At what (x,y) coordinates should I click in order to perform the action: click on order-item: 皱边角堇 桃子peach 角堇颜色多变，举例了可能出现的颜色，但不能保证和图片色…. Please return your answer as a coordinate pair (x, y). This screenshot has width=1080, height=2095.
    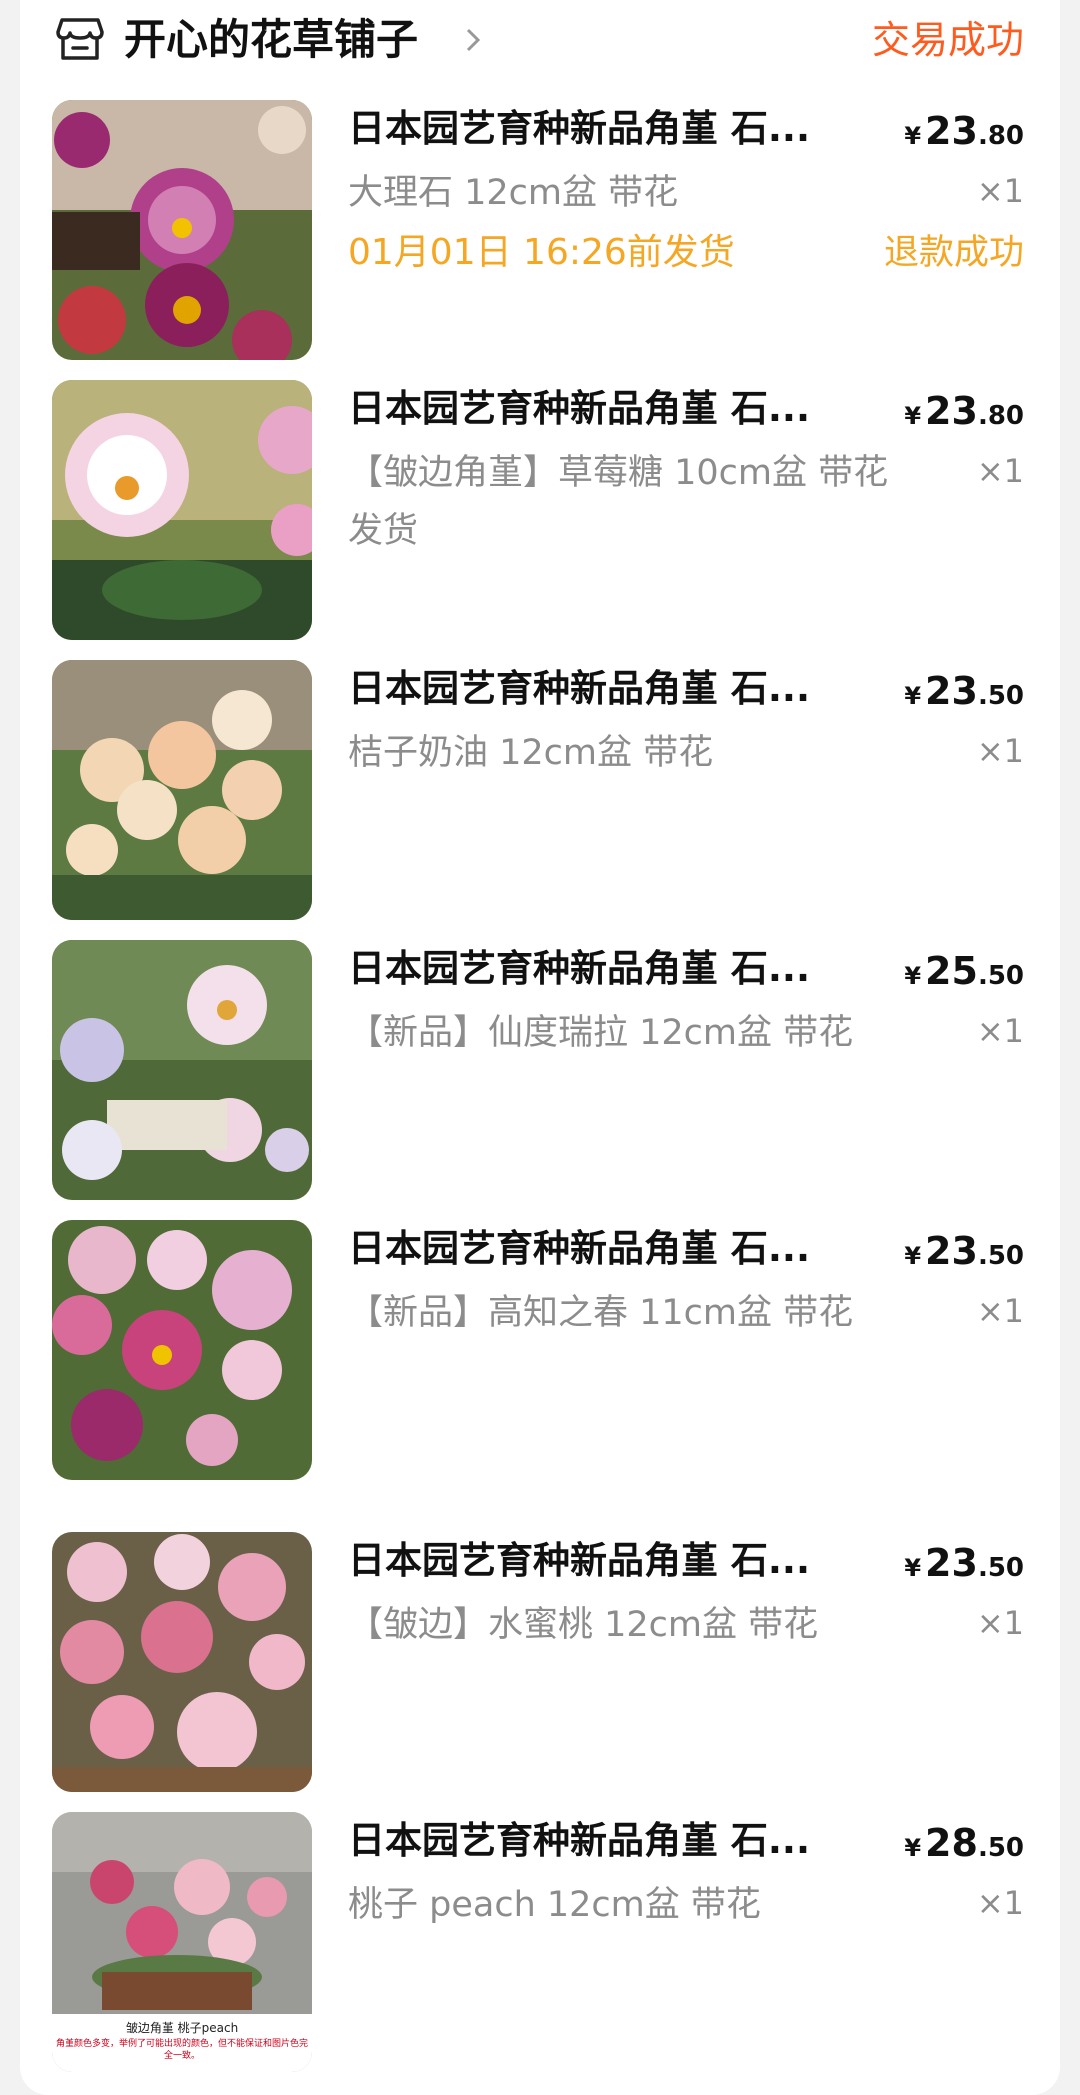
    Looking at the image, I should click on (540, 1942).